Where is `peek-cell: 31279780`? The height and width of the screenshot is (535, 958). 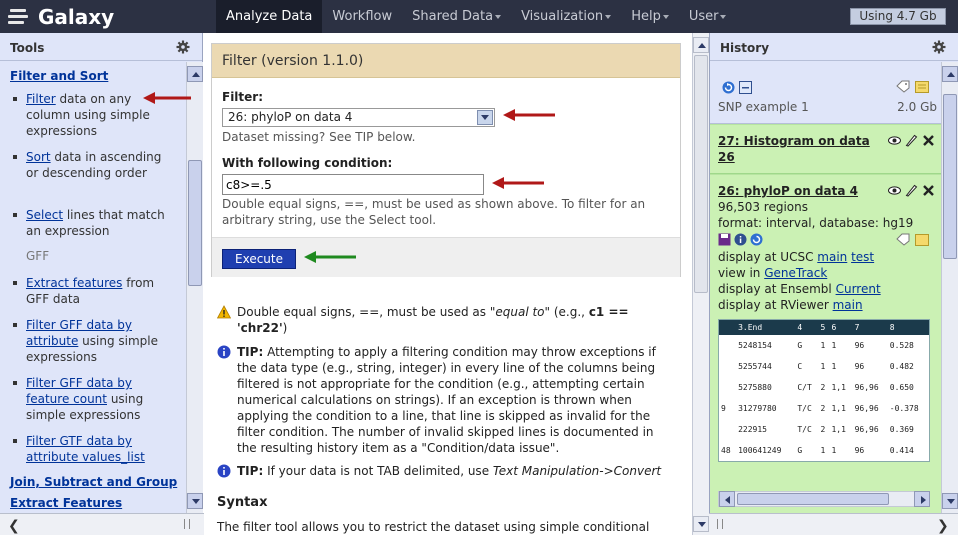 peek-cell: 31279780 is located at coordinates (757, 408).